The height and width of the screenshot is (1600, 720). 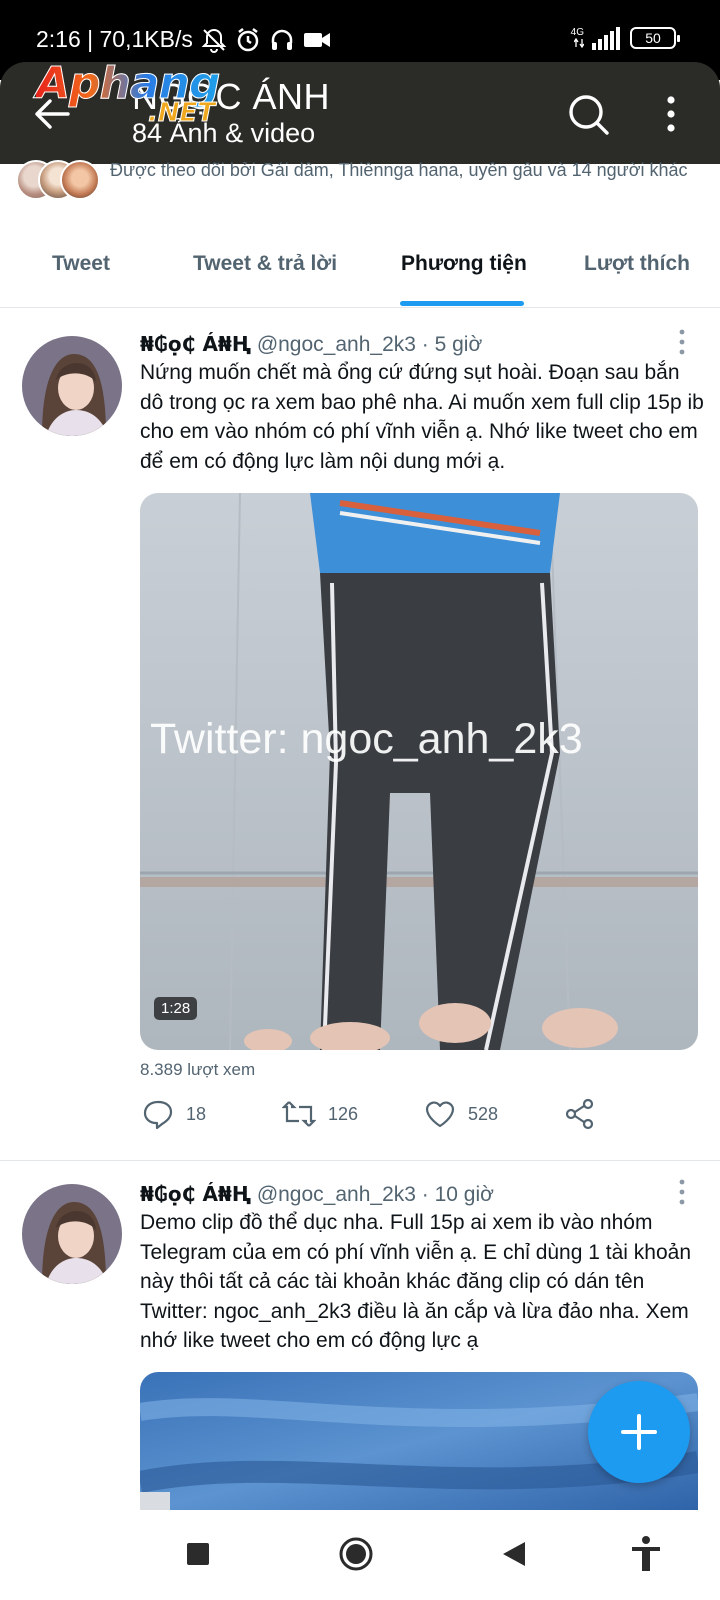 I want to click on battery-icon: 50, so click(x=655, y=38).